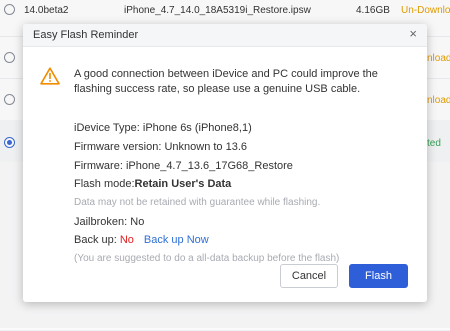 This screenshot has height=331, width=450. Describe the element at coordinates (163, 128) in the screenshot. I see `device-type: iDevice Type: iPhone 6s (iPhone8,1)` at that location.